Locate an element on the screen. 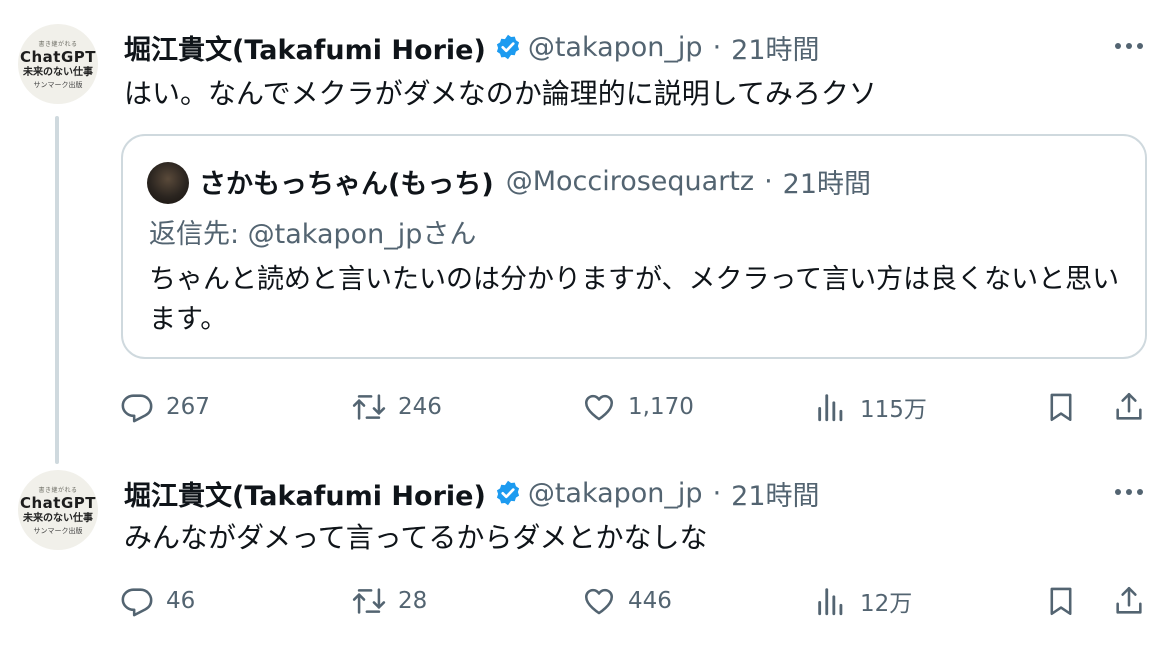  quoted-author-name: さかもっちゃん(もっち) is located at coordinates (346, 184).